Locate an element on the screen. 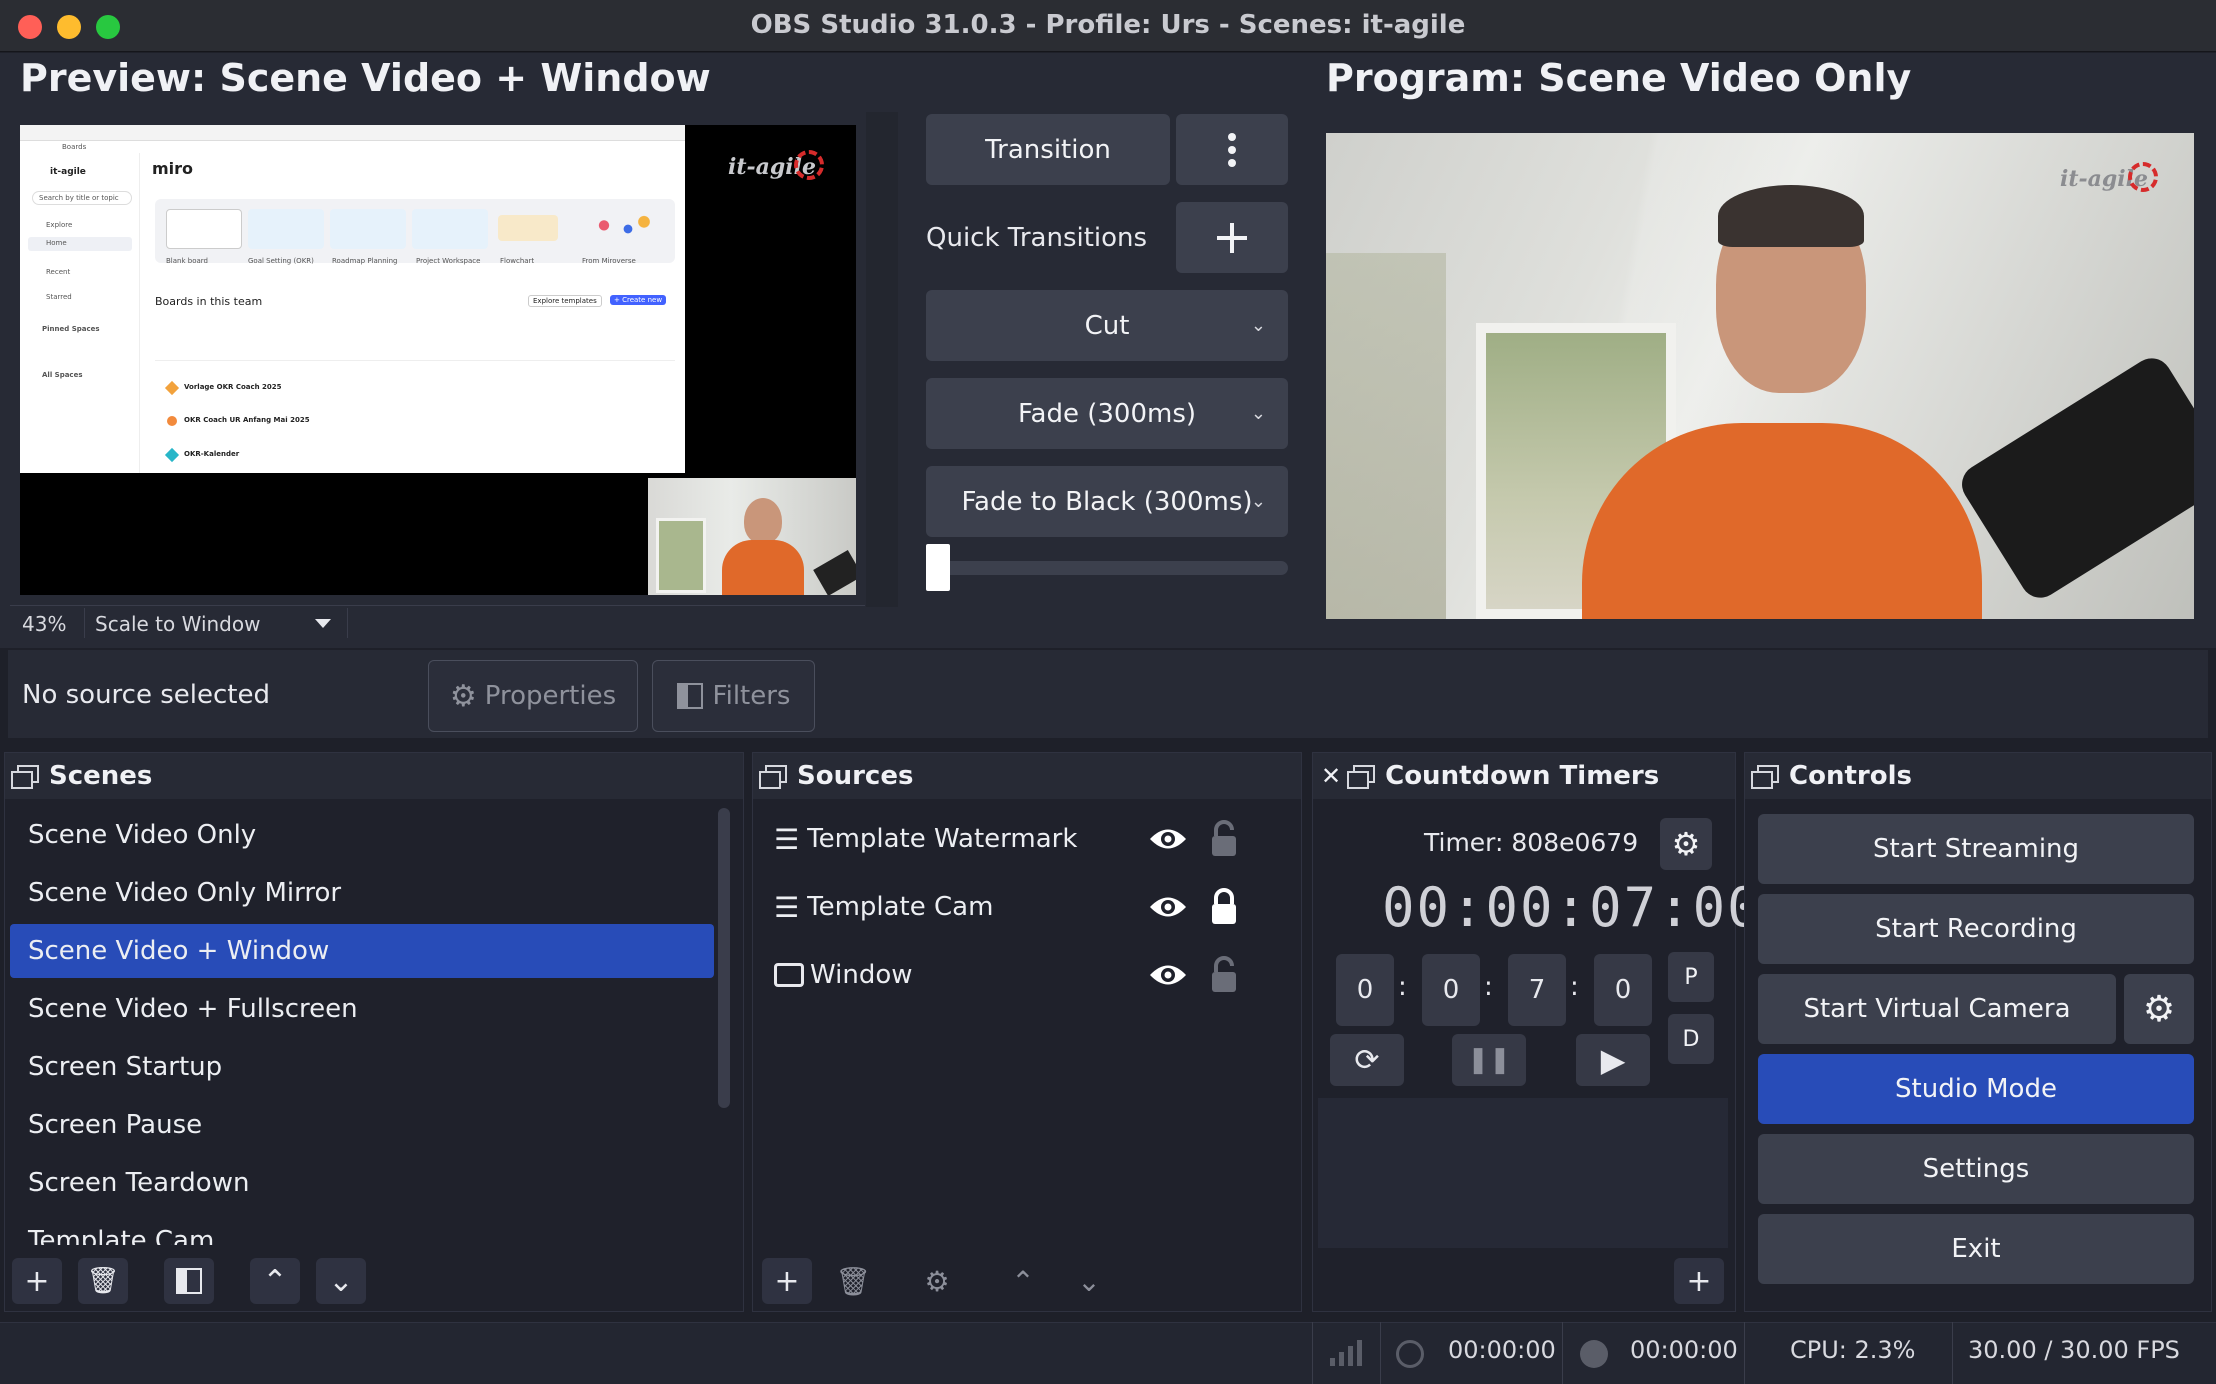  timer-reset-button: ⟳ is located at coordinates (1367, 1060).